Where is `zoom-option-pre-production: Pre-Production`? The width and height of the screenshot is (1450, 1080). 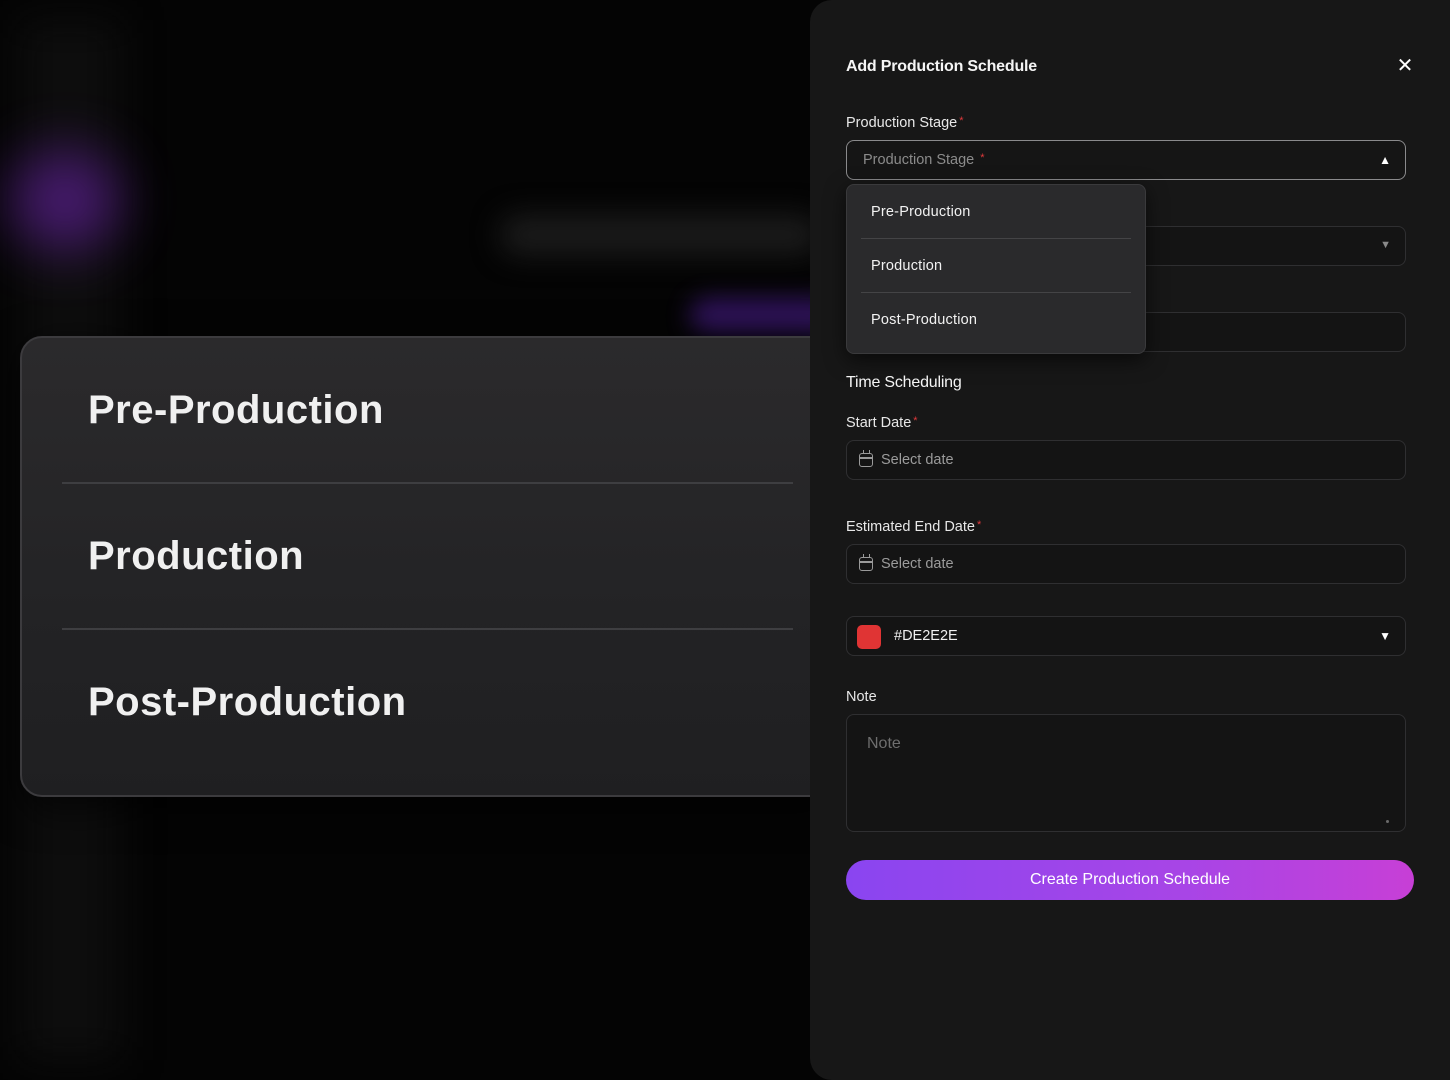 zoom-option-pre-production: Pre-Production is located at coordinates (236, 409).